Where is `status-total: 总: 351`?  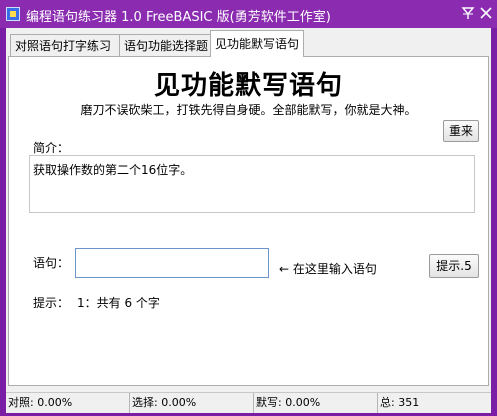 status-total: 总: 351 is located at coordinates (400, 402).